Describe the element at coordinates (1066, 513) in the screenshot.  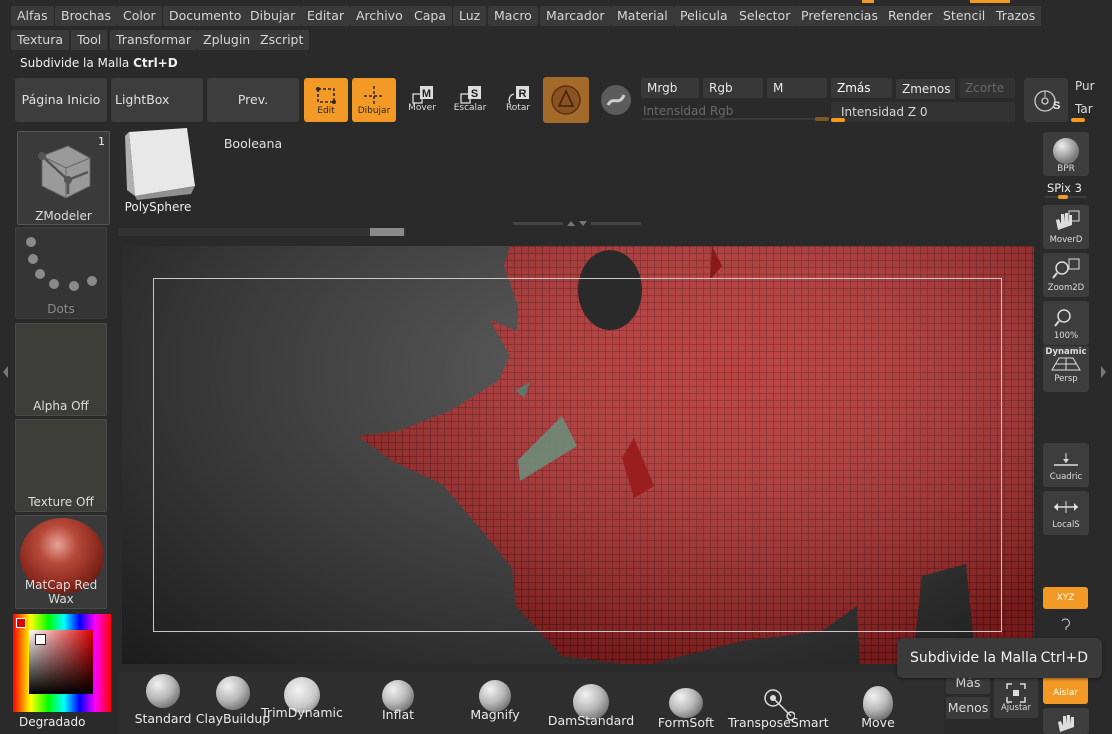
I see `local-button: LocalS` at that location.